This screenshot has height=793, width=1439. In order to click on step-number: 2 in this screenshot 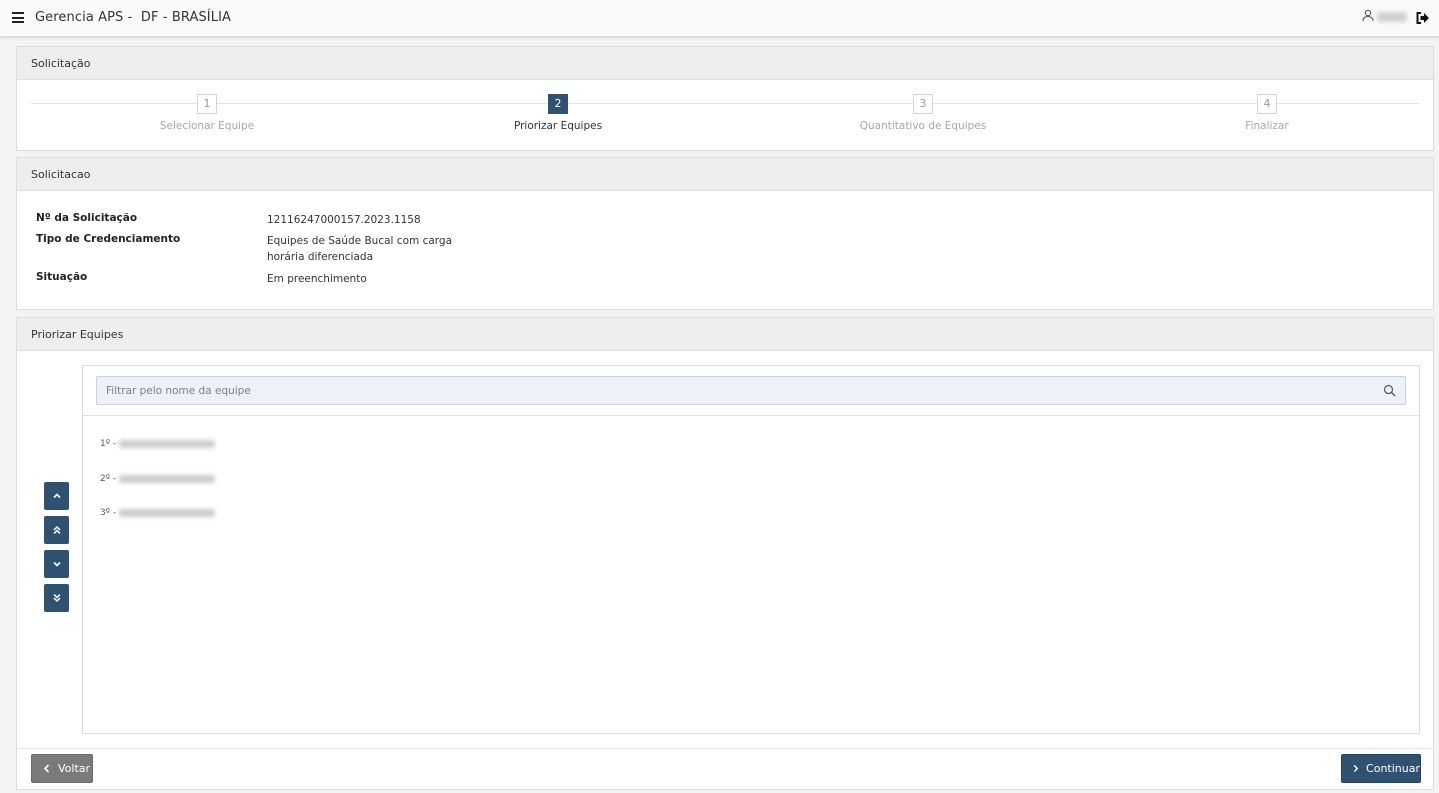, I will do `click(558, 104)`.